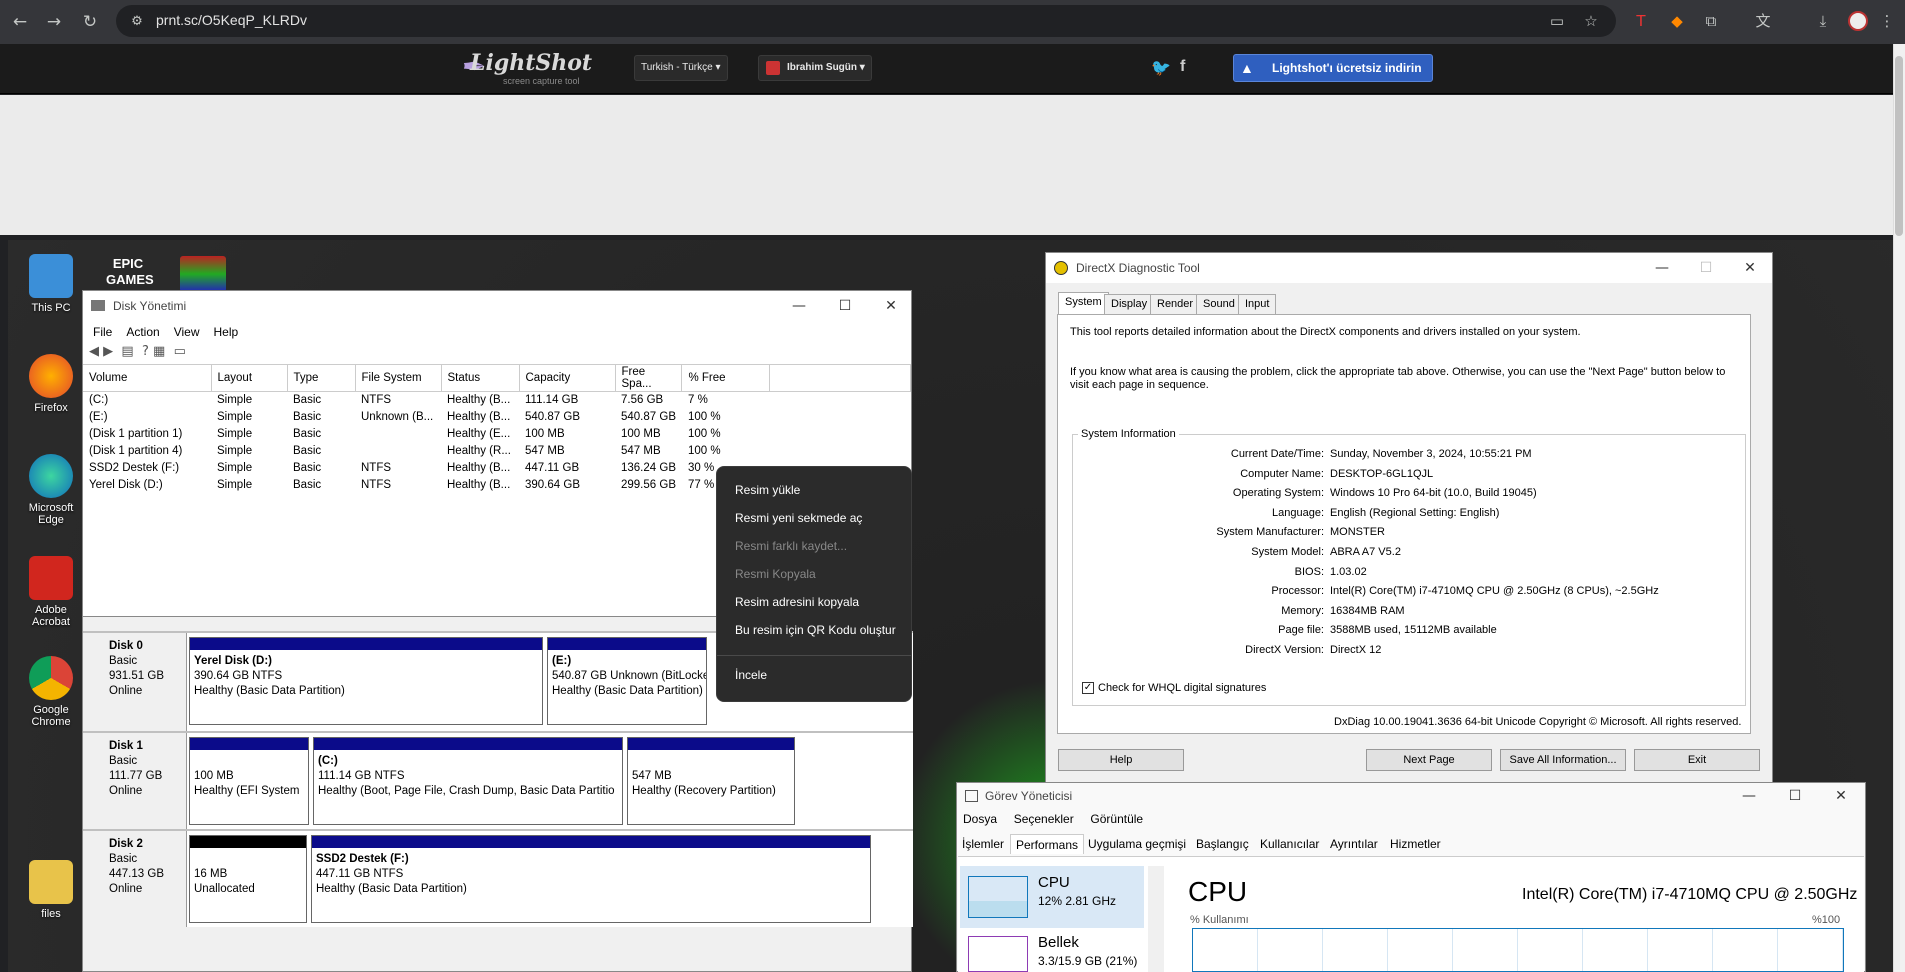 Image resolution: width=1905 pixels, height=972 pixels. I want to click on metamask-icon: ◆, so click(1677, 21).